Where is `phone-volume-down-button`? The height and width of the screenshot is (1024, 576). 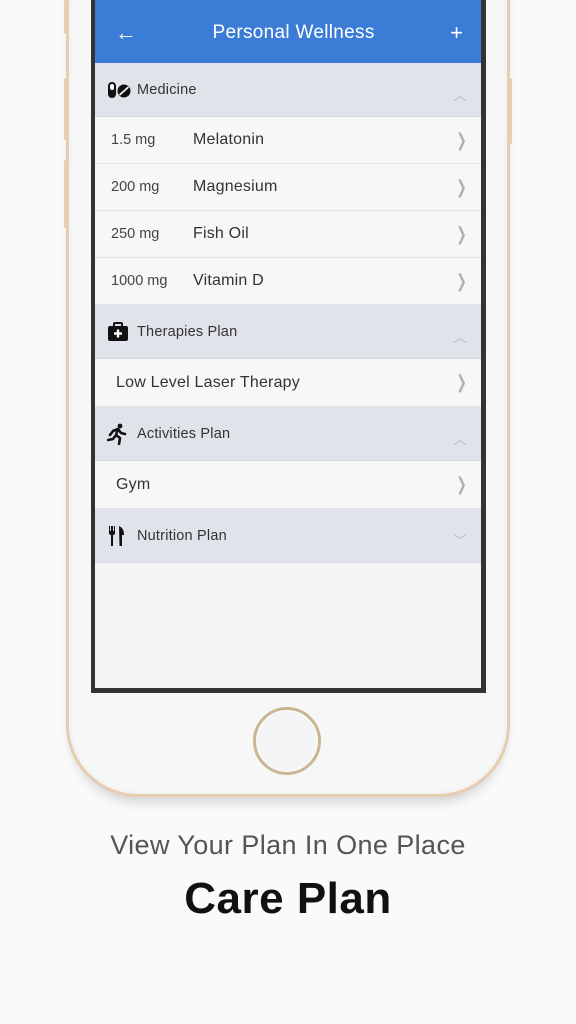 phone-volume-down-button is located at coordinates (66, 194).